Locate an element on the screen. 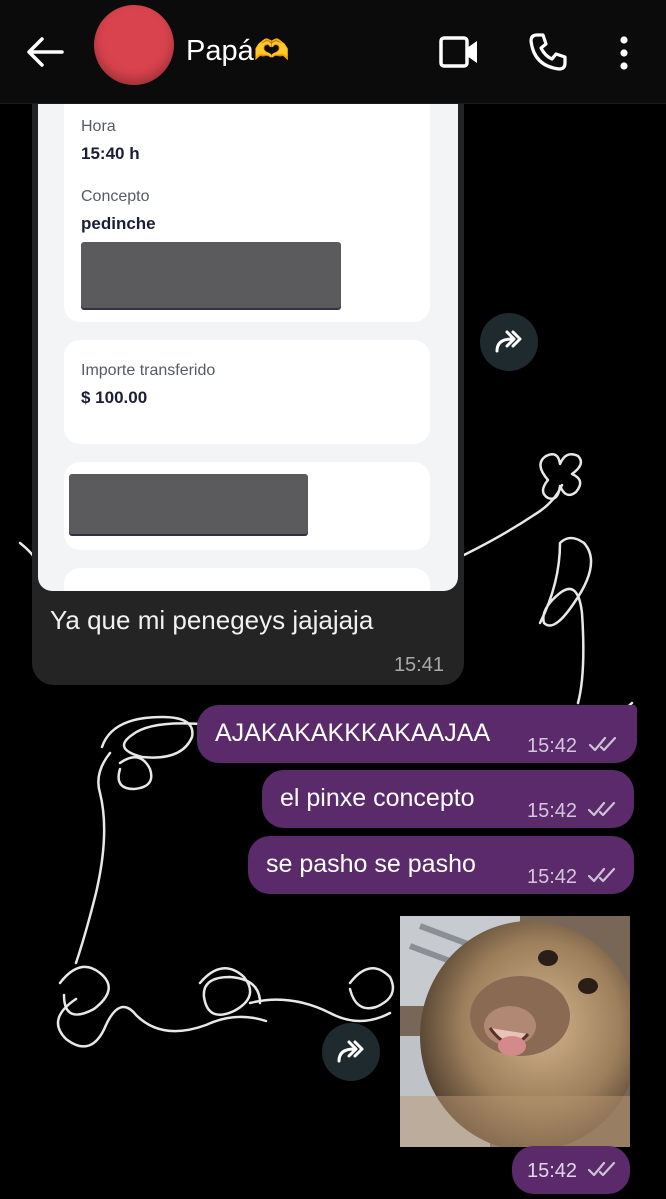  back-arrow-icon is located at coordinates (45, 52).